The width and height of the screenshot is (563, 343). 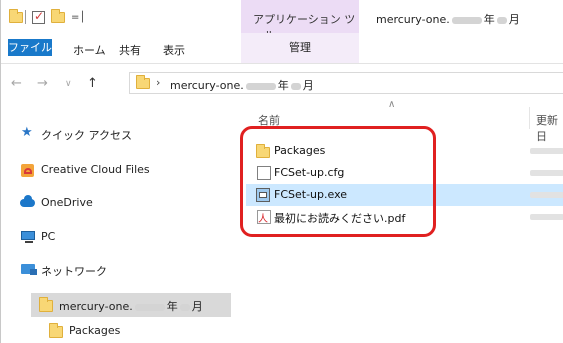 I want to click on tab-manage: 管理, so click(x=300, y=48).